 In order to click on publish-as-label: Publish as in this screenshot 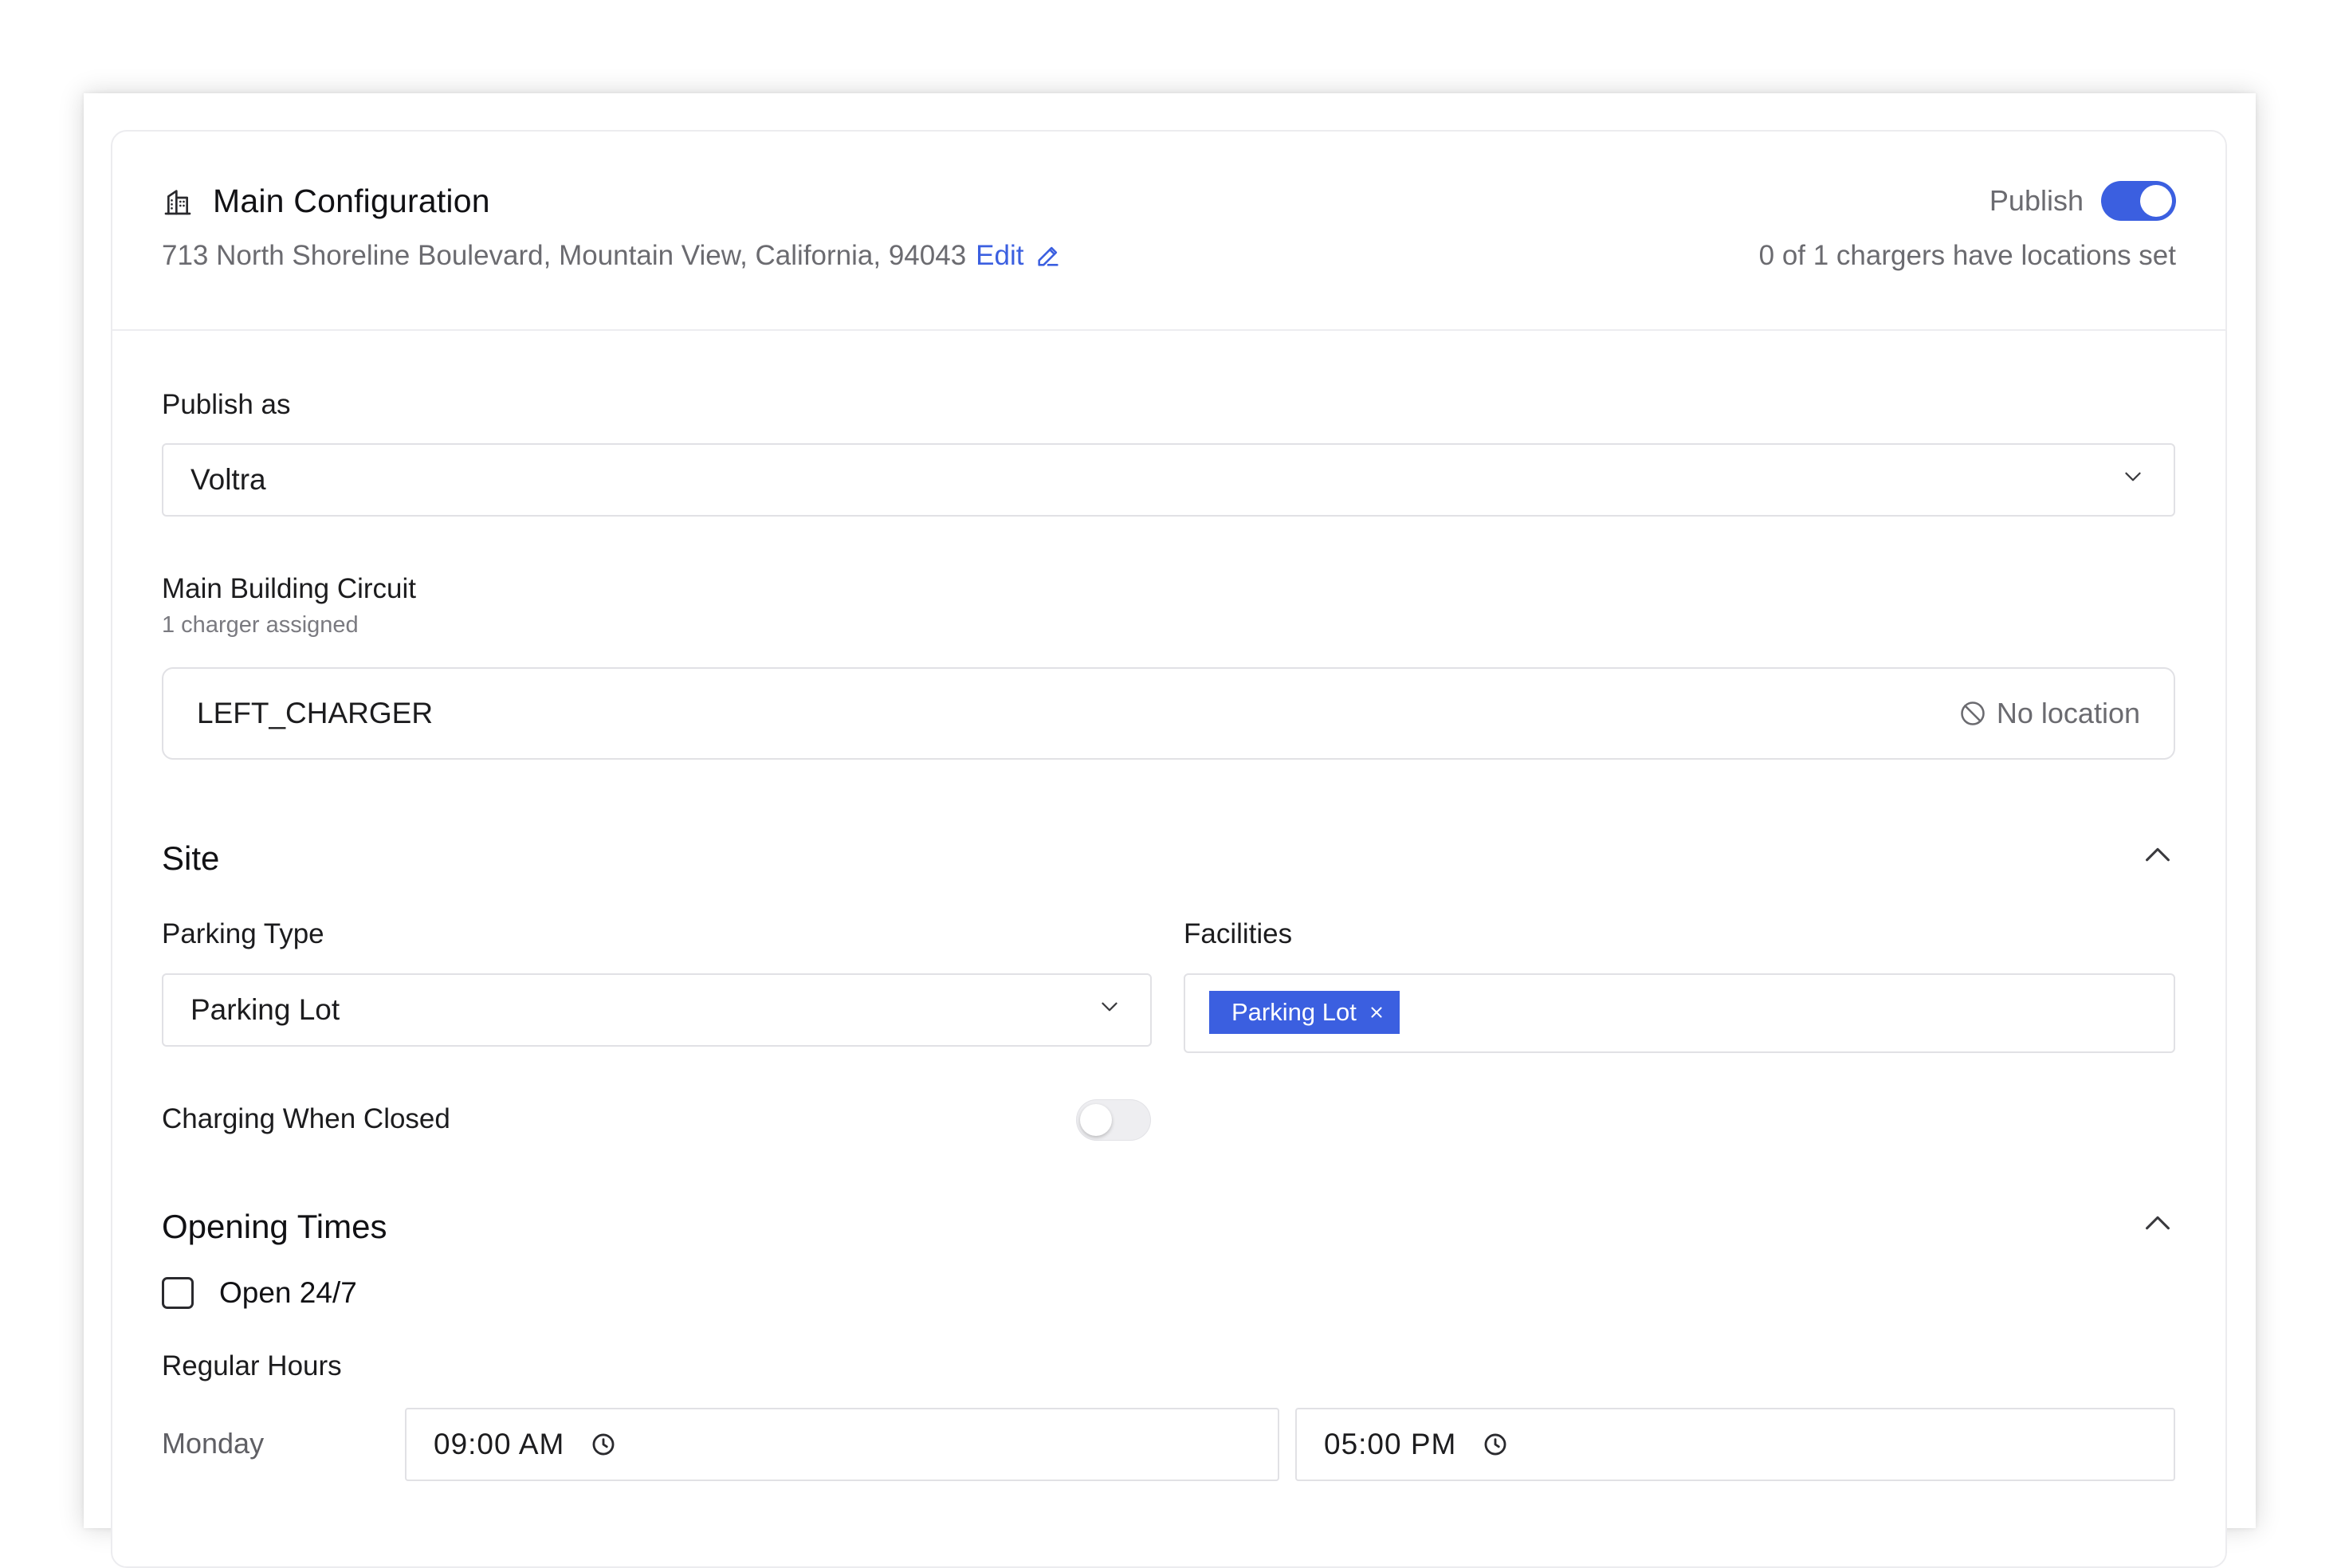, I will do `click(226, 404)`.